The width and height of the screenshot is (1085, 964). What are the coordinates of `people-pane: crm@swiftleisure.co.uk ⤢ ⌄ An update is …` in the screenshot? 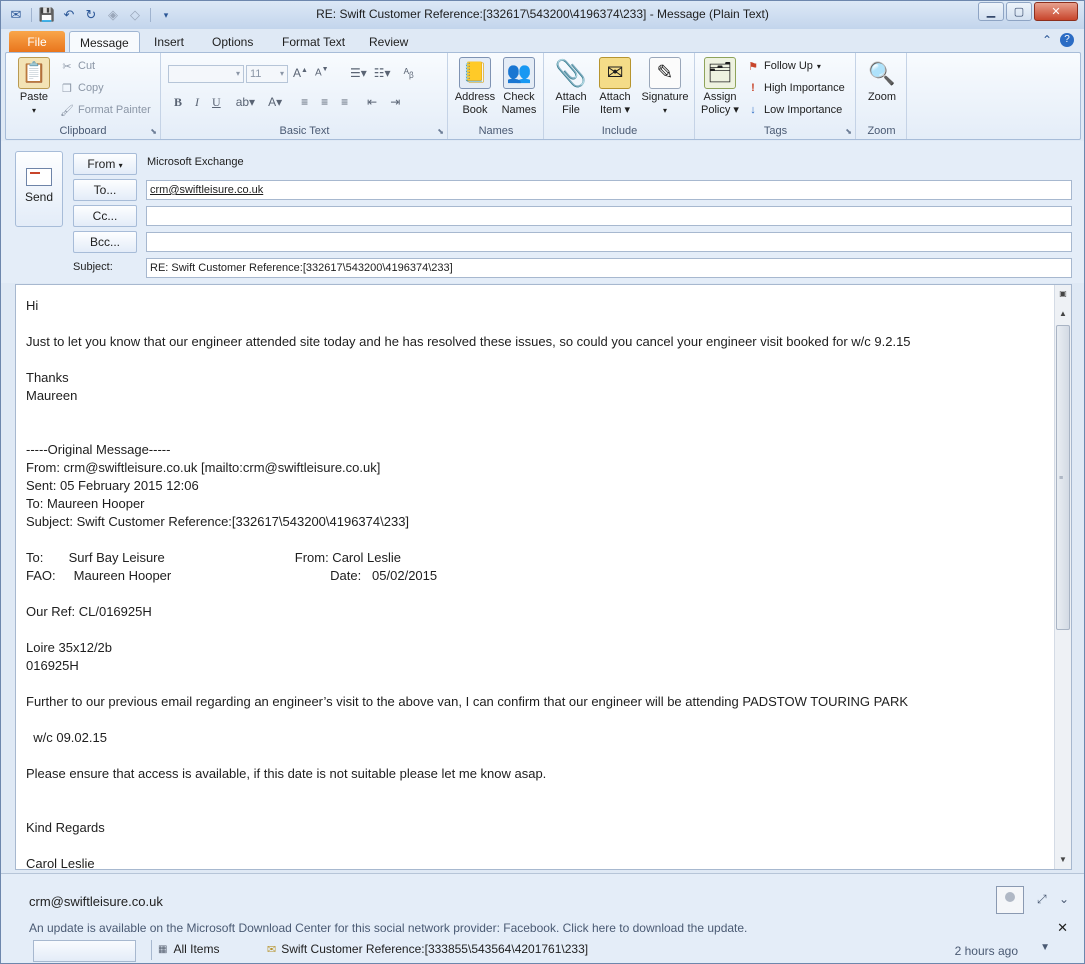 It's located at (542, 918).